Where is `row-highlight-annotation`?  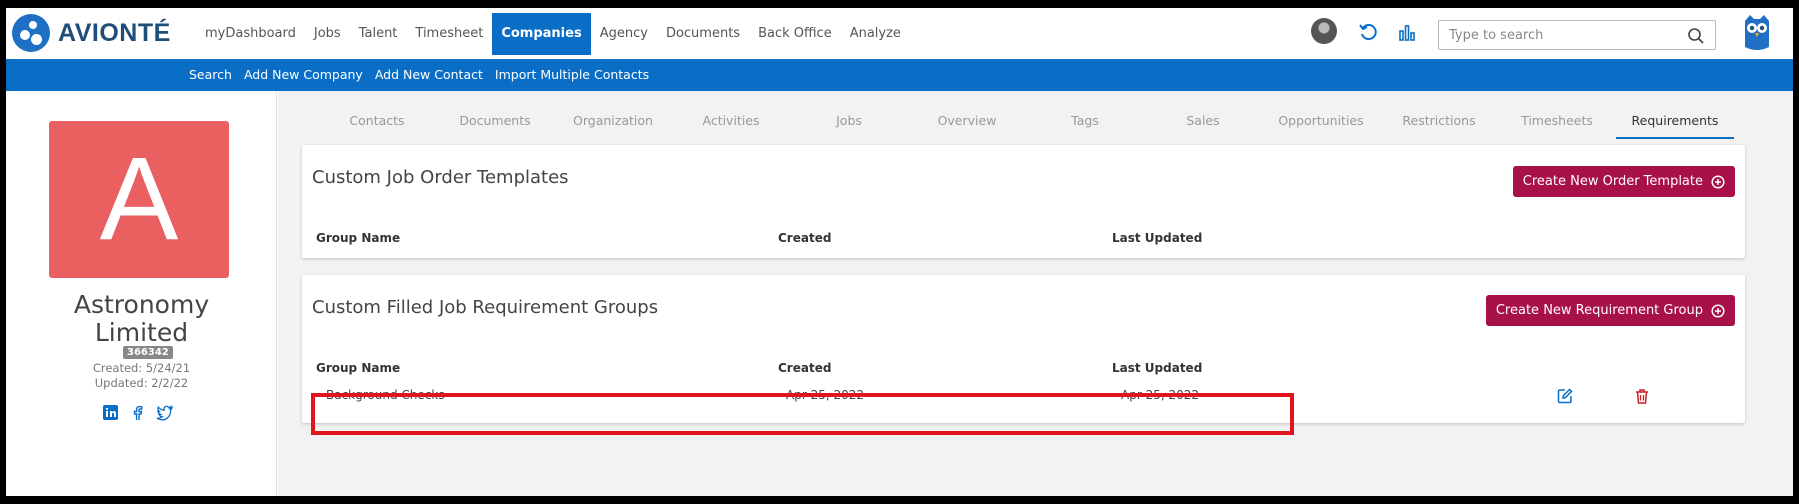
row-highlight-annotation is located at coordinates (802, 414).